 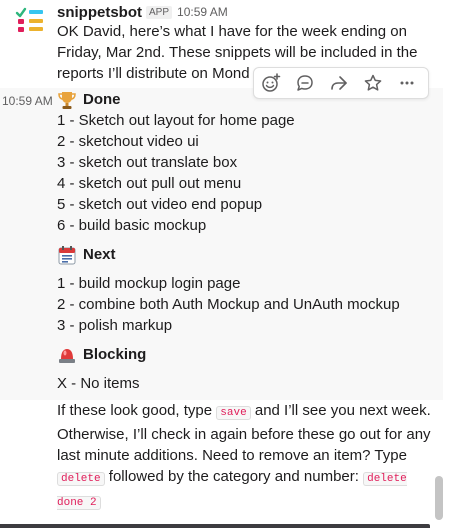 I want to click on save-star-icon, so click(x=373, y=82).